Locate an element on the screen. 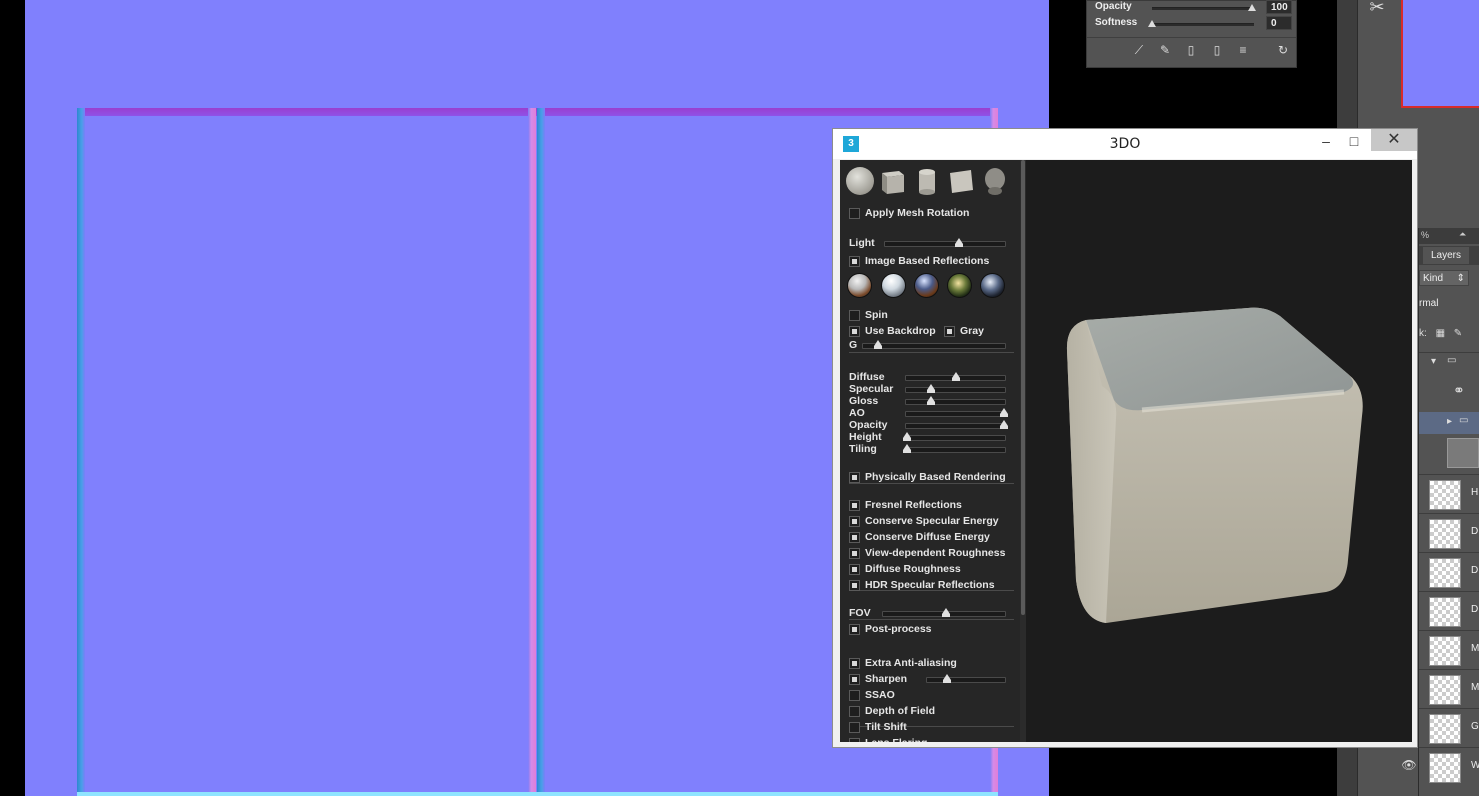  new-page-icon: ▯ is located at coordinates (1191, 50).